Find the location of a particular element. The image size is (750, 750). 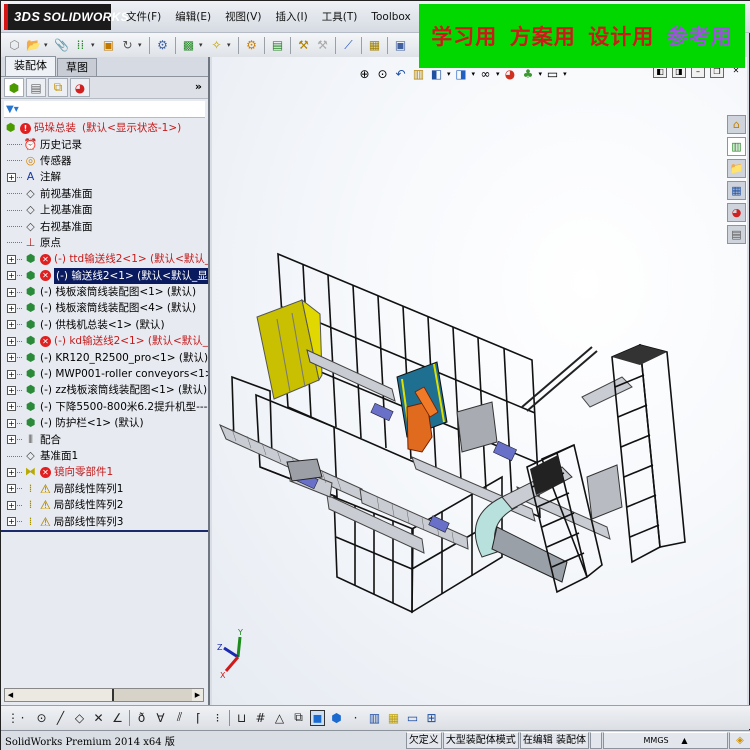

linear-pattern-icon: ⁞⁞ is located at coordinates (80, 45).